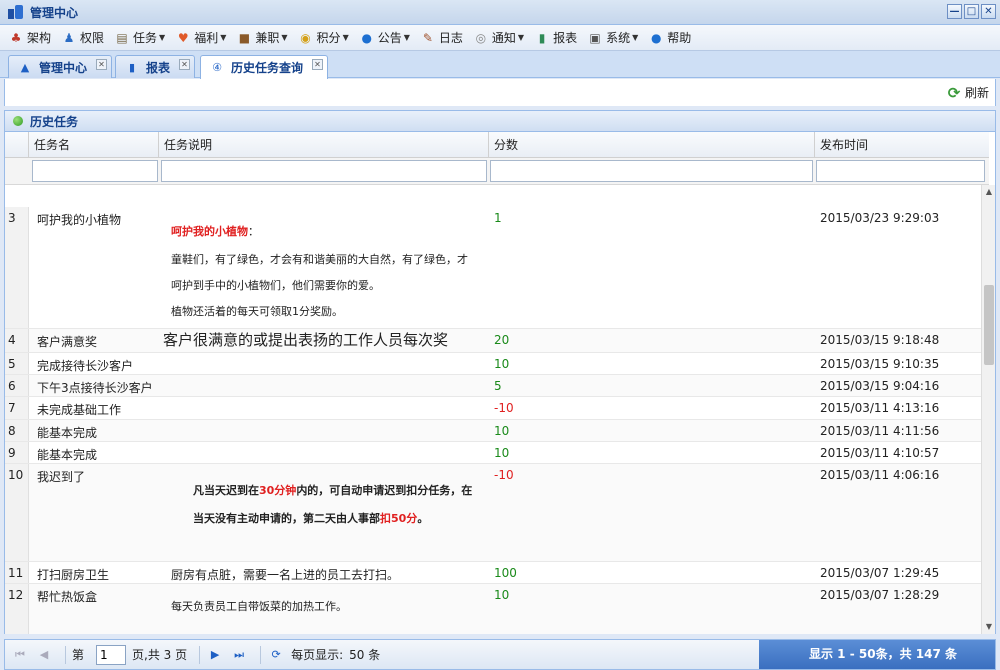  I want to click on score-cell: 5, so click(498, 386).